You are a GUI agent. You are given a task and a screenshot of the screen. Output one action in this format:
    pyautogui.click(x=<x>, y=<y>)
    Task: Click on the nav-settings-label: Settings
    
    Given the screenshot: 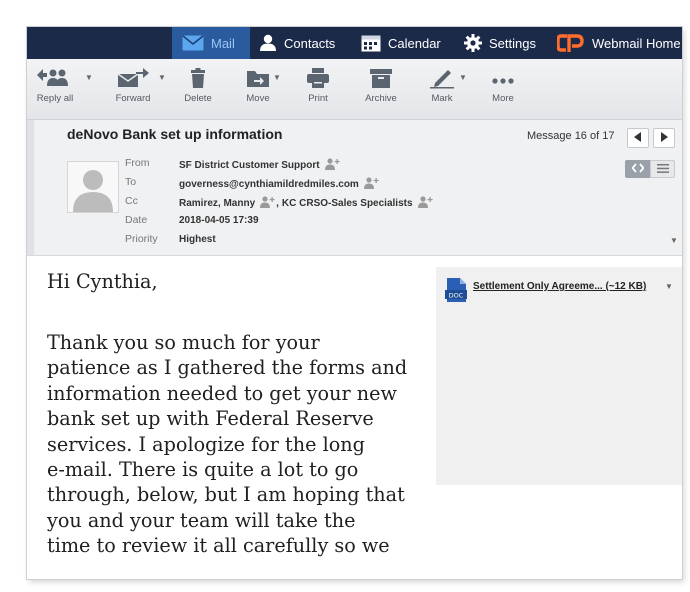 What is the action you would take?
    pyautogui.click(x=512, y=43)
    